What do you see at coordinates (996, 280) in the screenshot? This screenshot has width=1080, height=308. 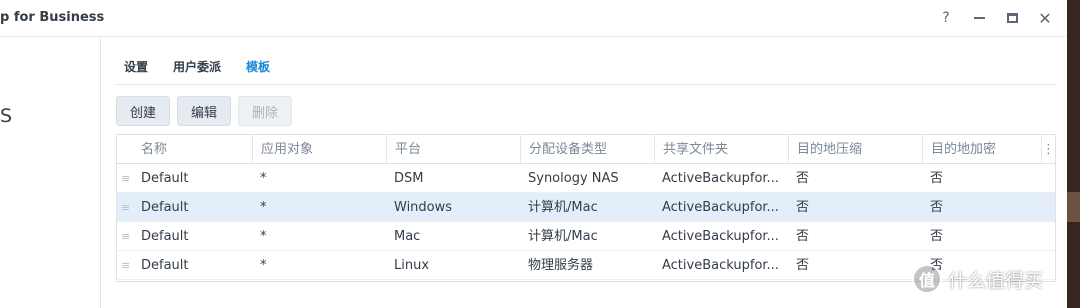 I see `watermark-text: 什么值得买` at bounding box center [996, 280].